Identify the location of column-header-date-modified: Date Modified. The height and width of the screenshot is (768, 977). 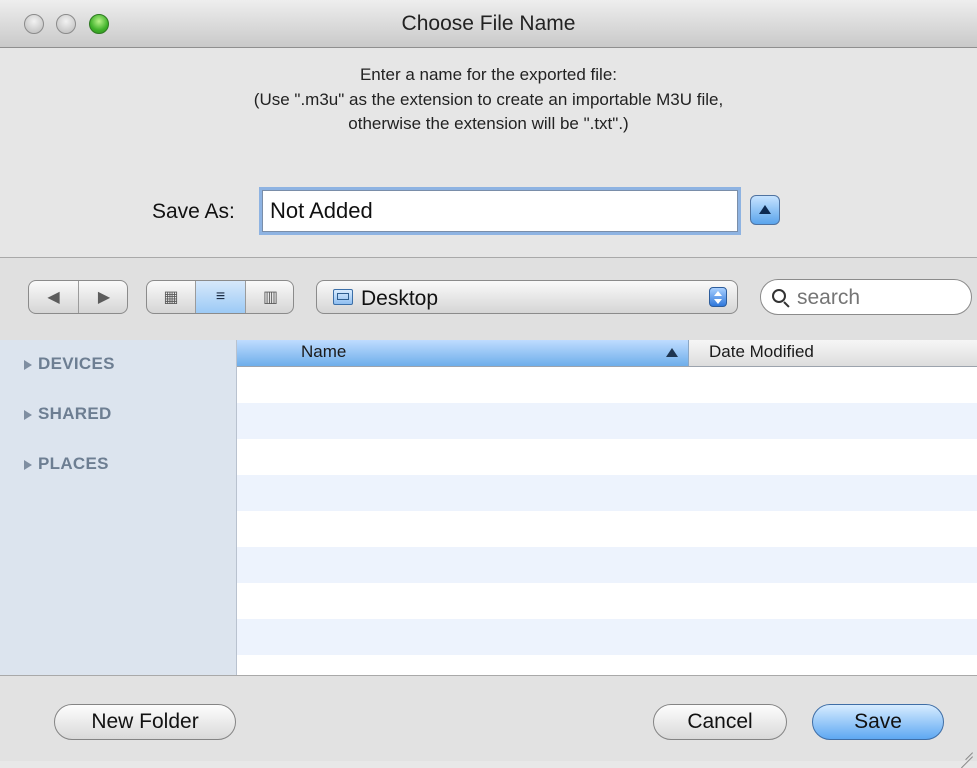
(761, 353).